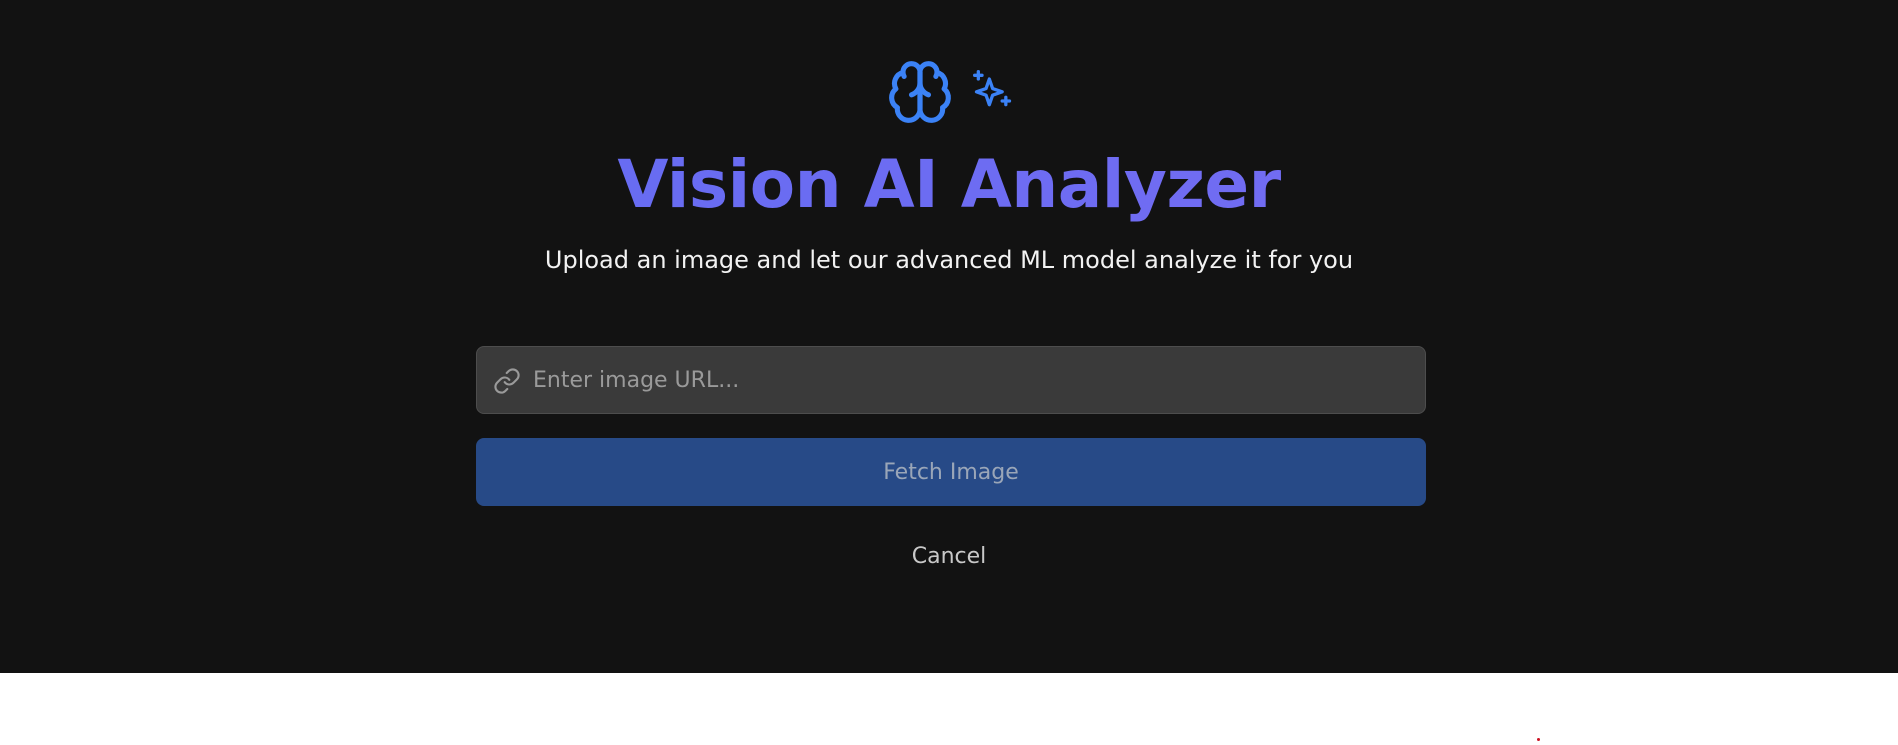 This screenshot has height=745, width=1898. I want to click on brain-icon, so click(920, 92).